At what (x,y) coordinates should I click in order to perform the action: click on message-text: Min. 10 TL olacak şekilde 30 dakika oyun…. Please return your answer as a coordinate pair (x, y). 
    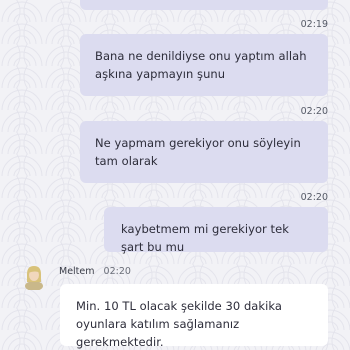
    Looking at the image, I should click on (179, 324).